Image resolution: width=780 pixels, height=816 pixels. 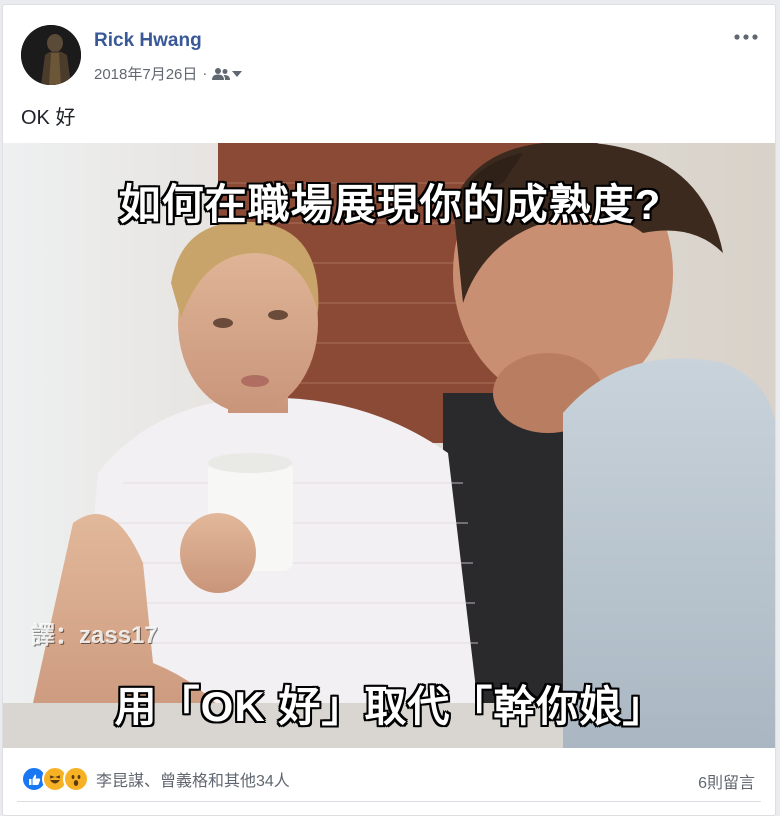 What do you see at coordinates (726, 781) in the screenshot?
I see `comments-count-link: 6則留言` at bounding box center [726, 781].